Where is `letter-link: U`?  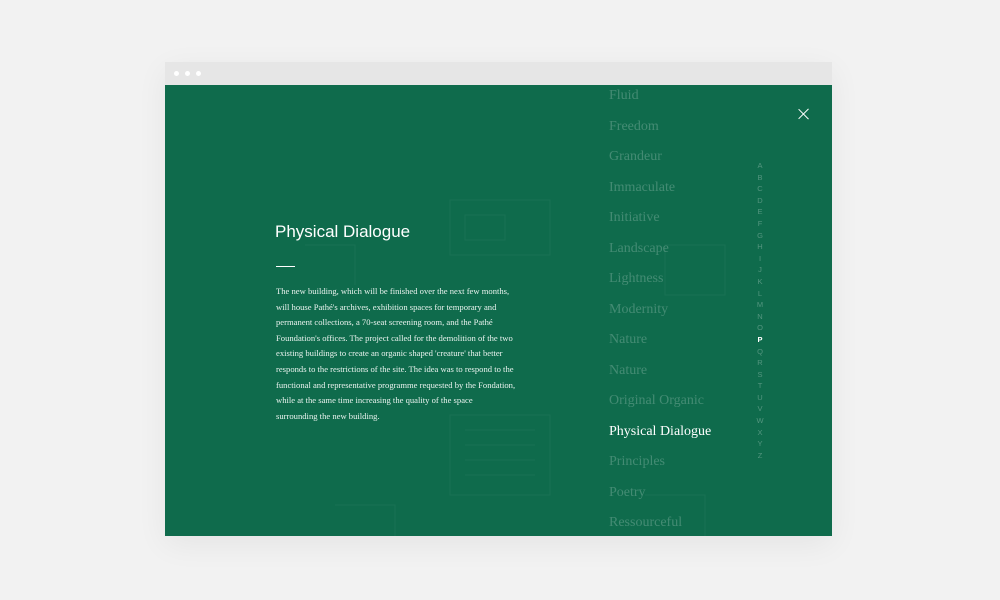 letter-link: U is located at coordinates (760, 398).